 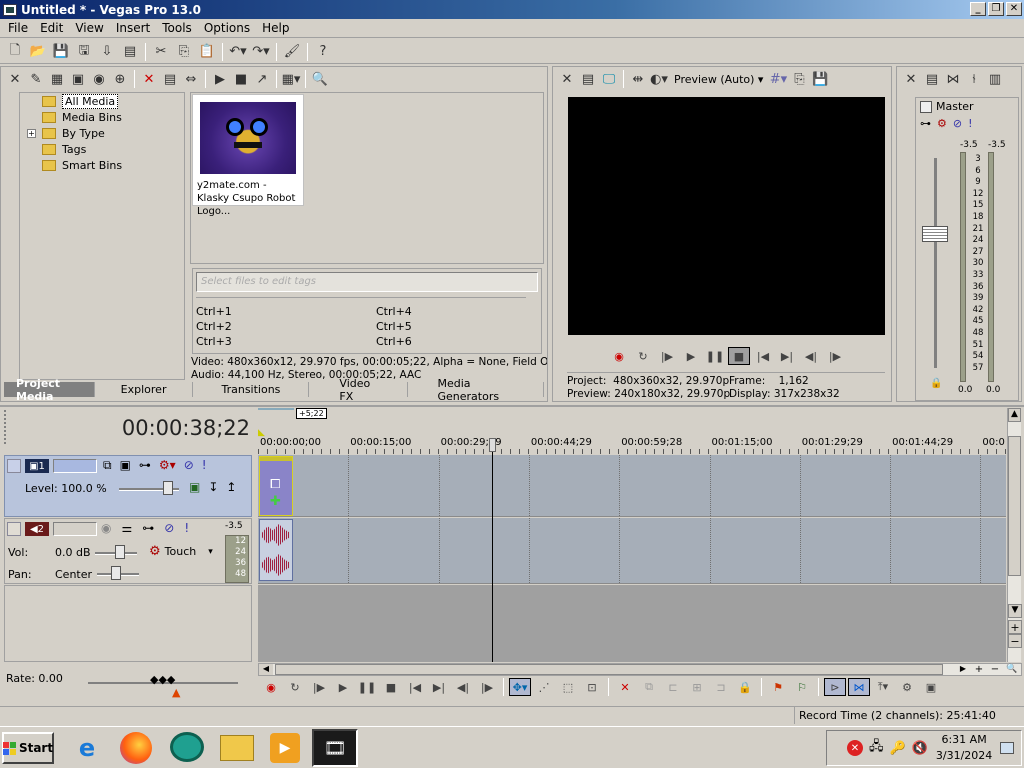 What do you see at coordinates (102, 133) in the screenshot?
I see `tree-item-by-type: + By Type` at bounding box center [102, 133].